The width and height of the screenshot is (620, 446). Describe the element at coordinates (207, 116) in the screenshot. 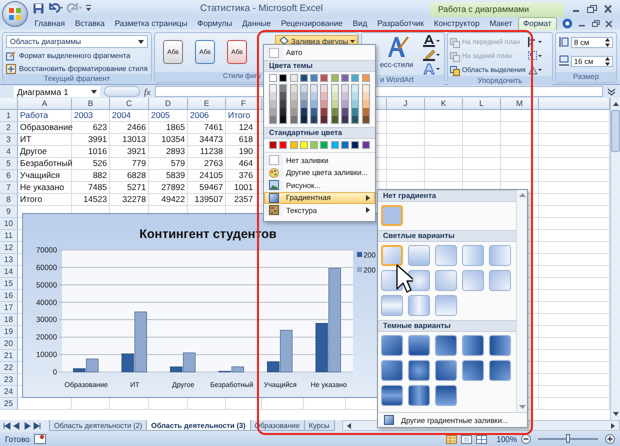

I see `table-cell: 2006` at that location.